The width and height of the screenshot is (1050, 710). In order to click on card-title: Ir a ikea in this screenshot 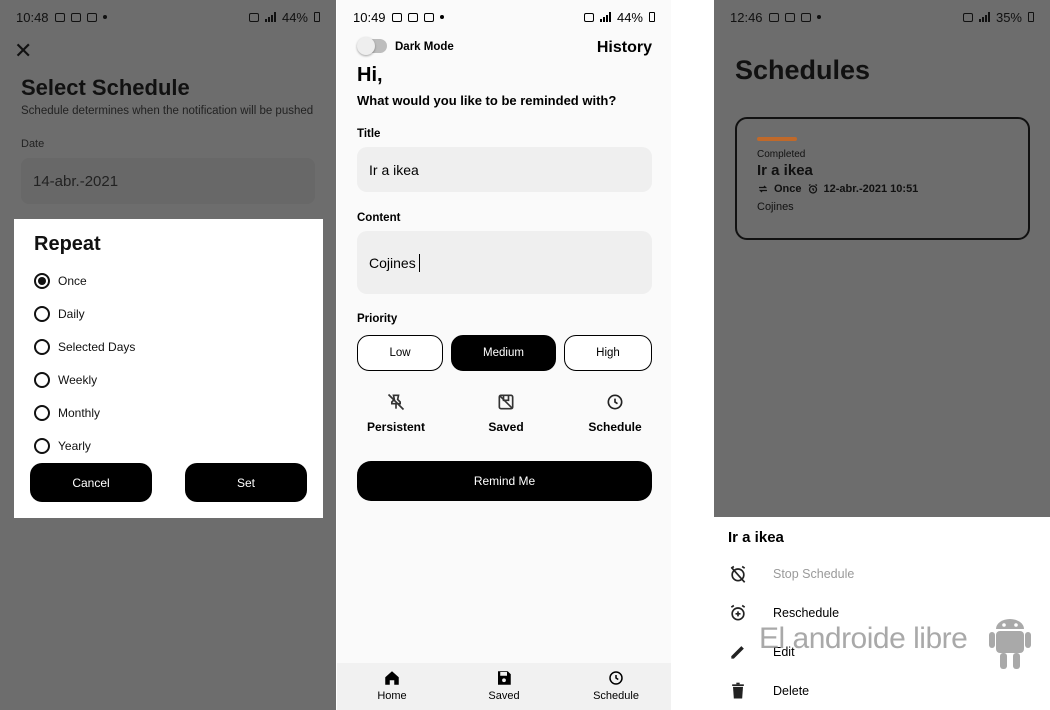, I will do `click(785, 170)`.